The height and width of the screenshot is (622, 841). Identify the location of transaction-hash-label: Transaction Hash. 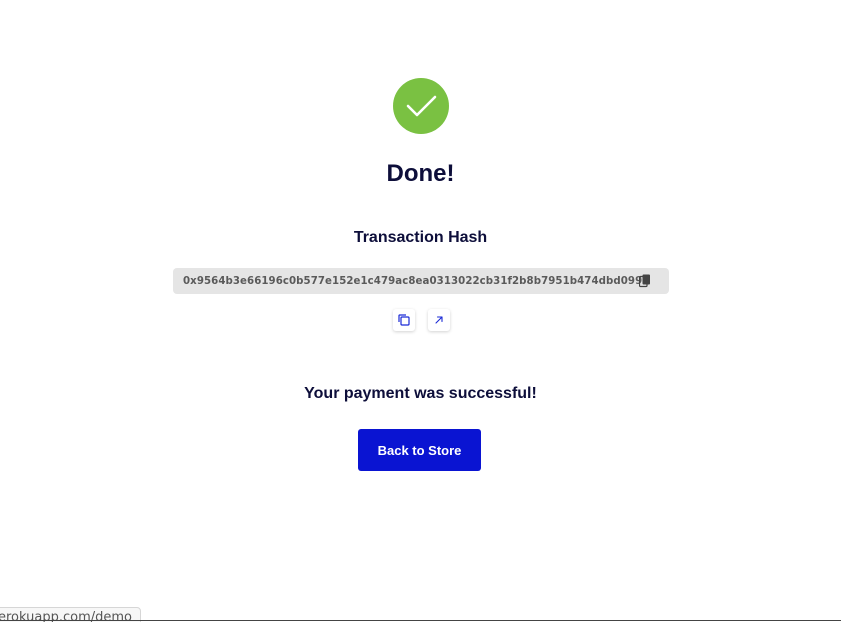
(420, 237).